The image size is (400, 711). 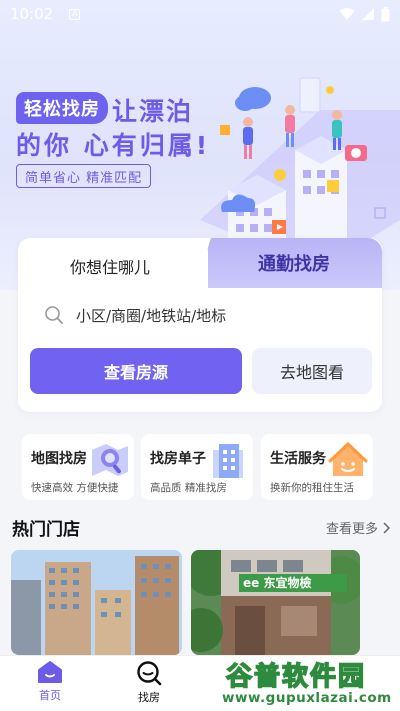 I want to click on feature-life-service: 生活服务 换新你的租住生活, so click(x=317, y=467).